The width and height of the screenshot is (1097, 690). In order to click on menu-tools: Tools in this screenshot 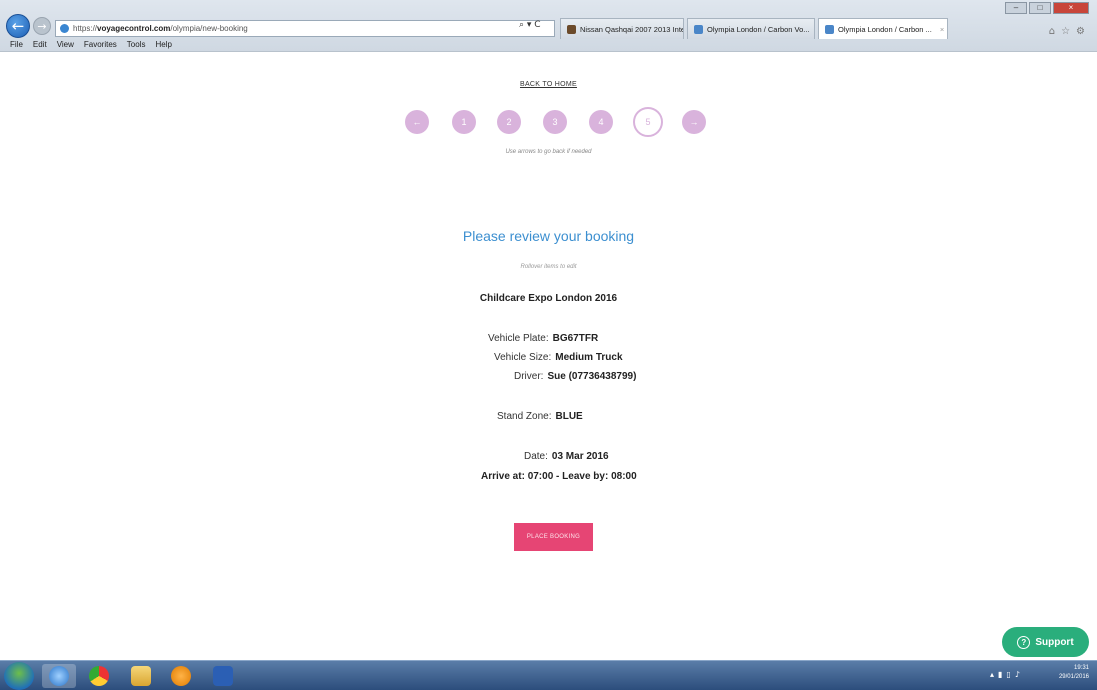, I will do `click(136, 46)`.